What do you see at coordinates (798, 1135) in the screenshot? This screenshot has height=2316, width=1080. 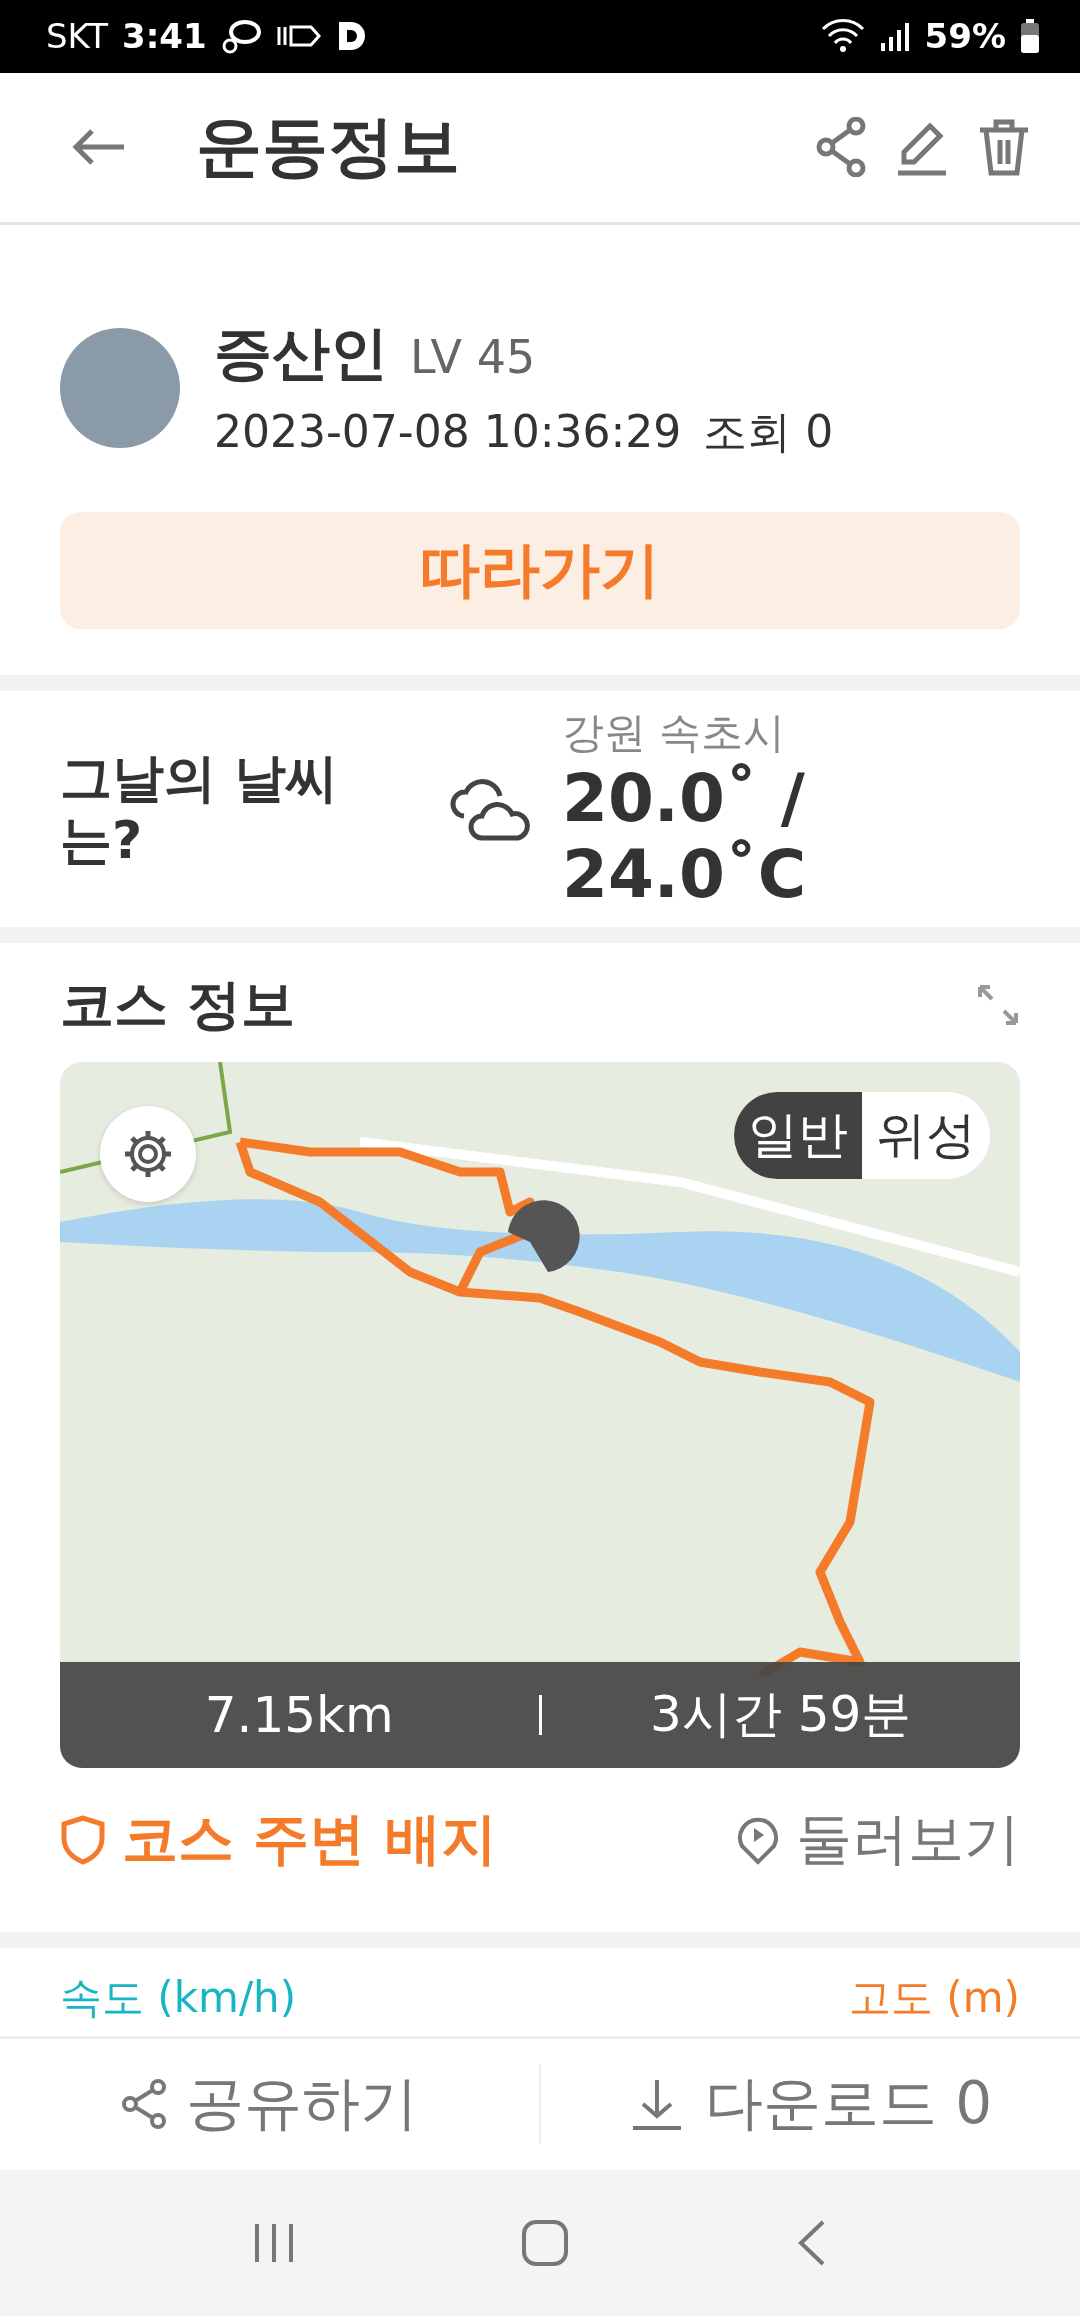 I see `map-type-tab: 일반` at bounding box center [798, 1135].